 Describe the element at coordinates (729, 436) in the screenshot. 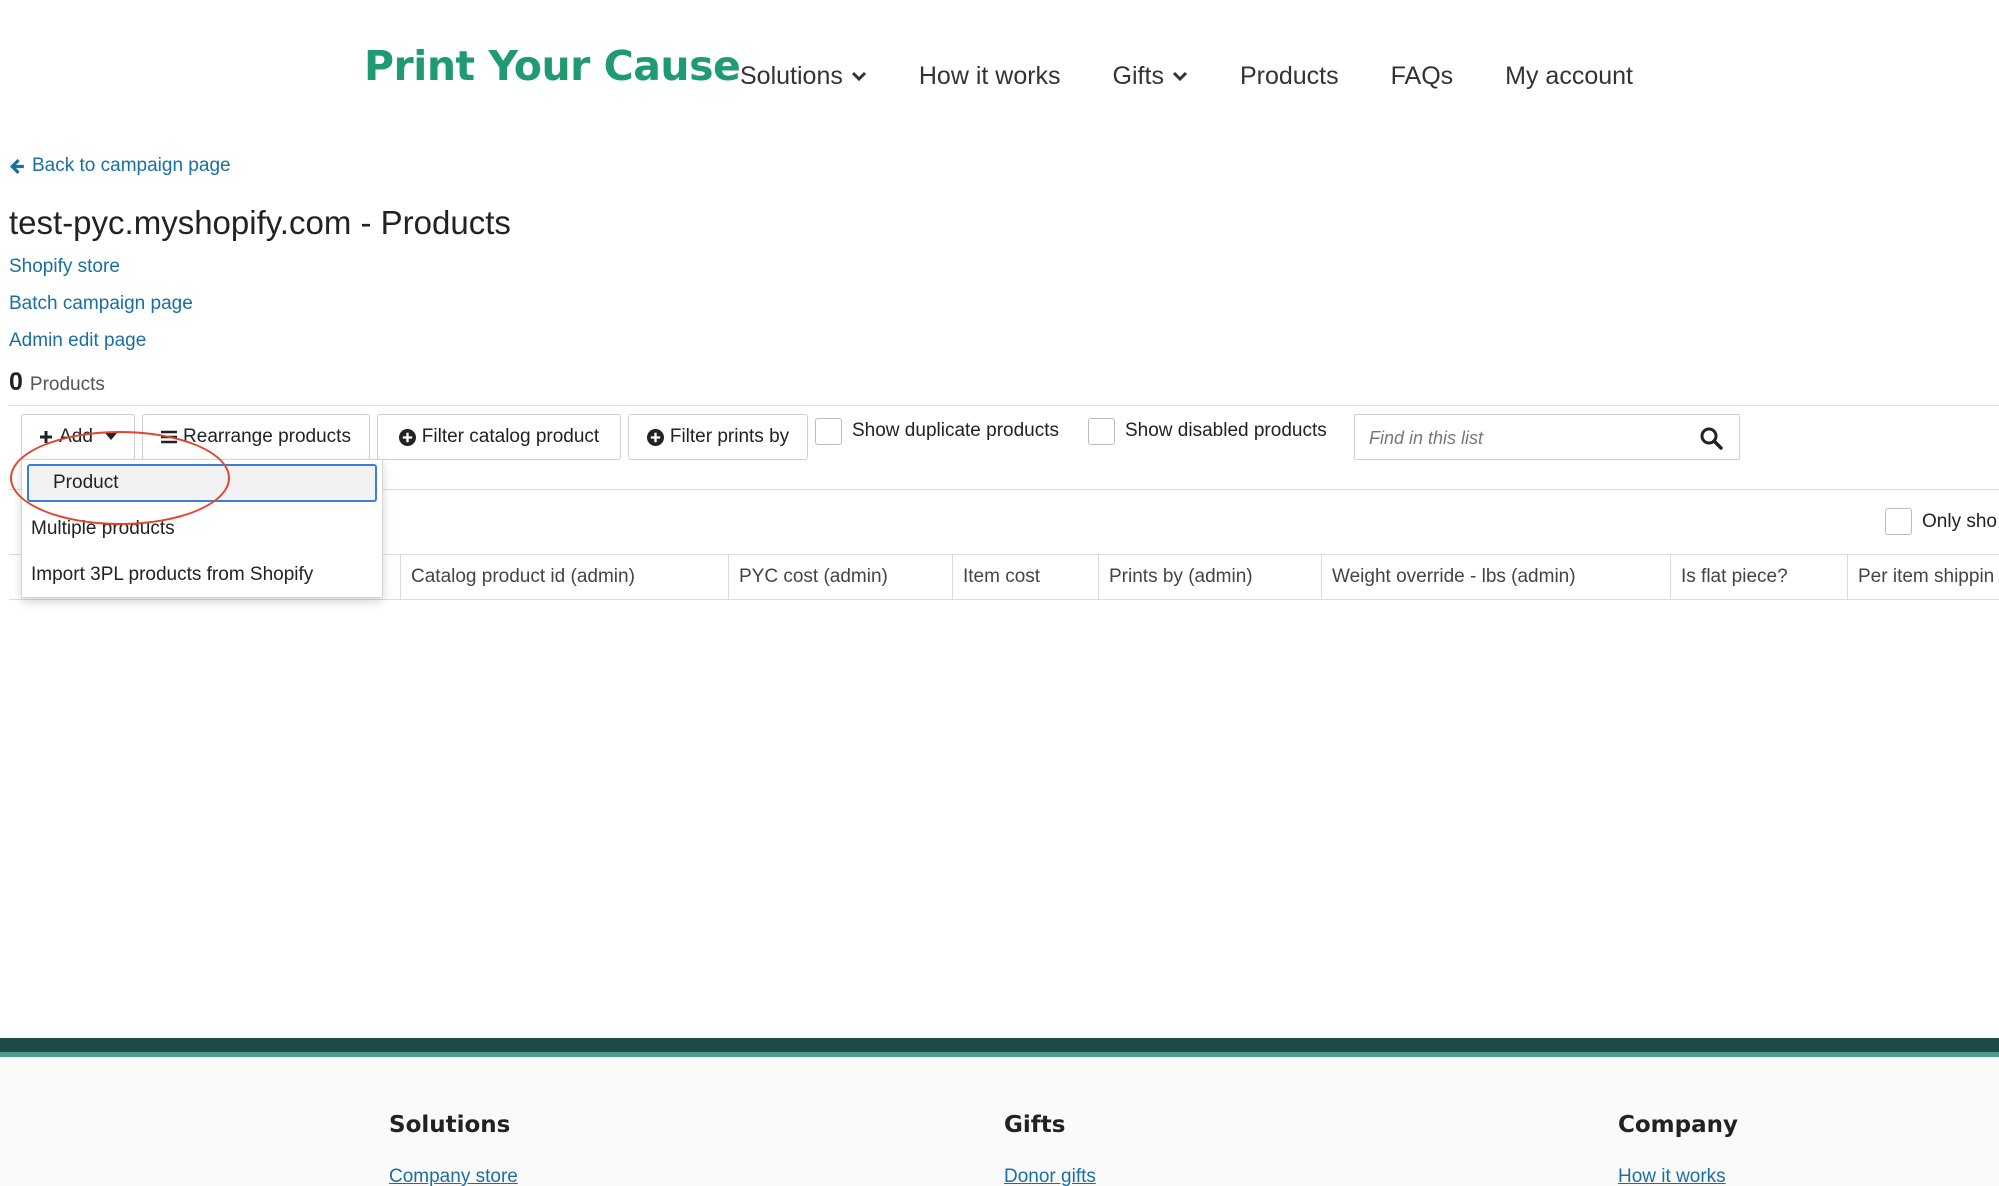

I see `filter-prints-by-label: Filter prints by` at that location.